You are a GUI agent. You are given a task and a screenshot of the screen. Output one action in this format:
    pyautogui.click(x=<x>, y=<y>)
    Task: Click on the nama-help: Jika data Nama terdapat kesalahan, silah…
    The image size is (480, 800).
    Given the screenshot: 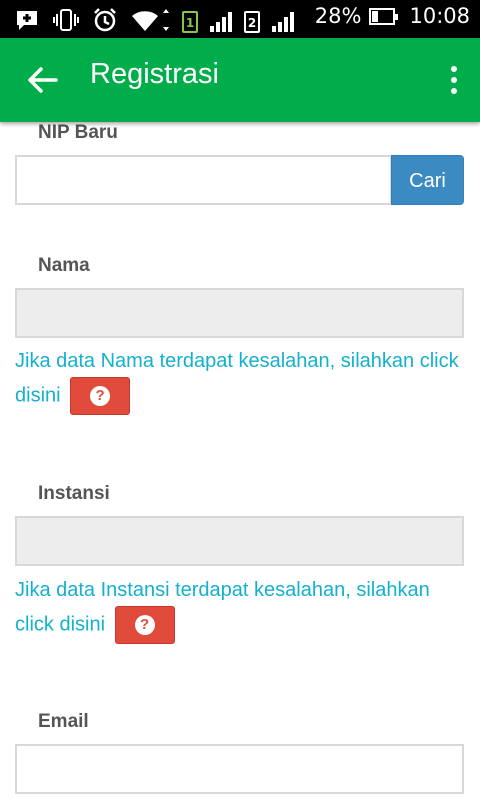 What is the action you would take?
    pyautogui.click(x=242, y=380)
    